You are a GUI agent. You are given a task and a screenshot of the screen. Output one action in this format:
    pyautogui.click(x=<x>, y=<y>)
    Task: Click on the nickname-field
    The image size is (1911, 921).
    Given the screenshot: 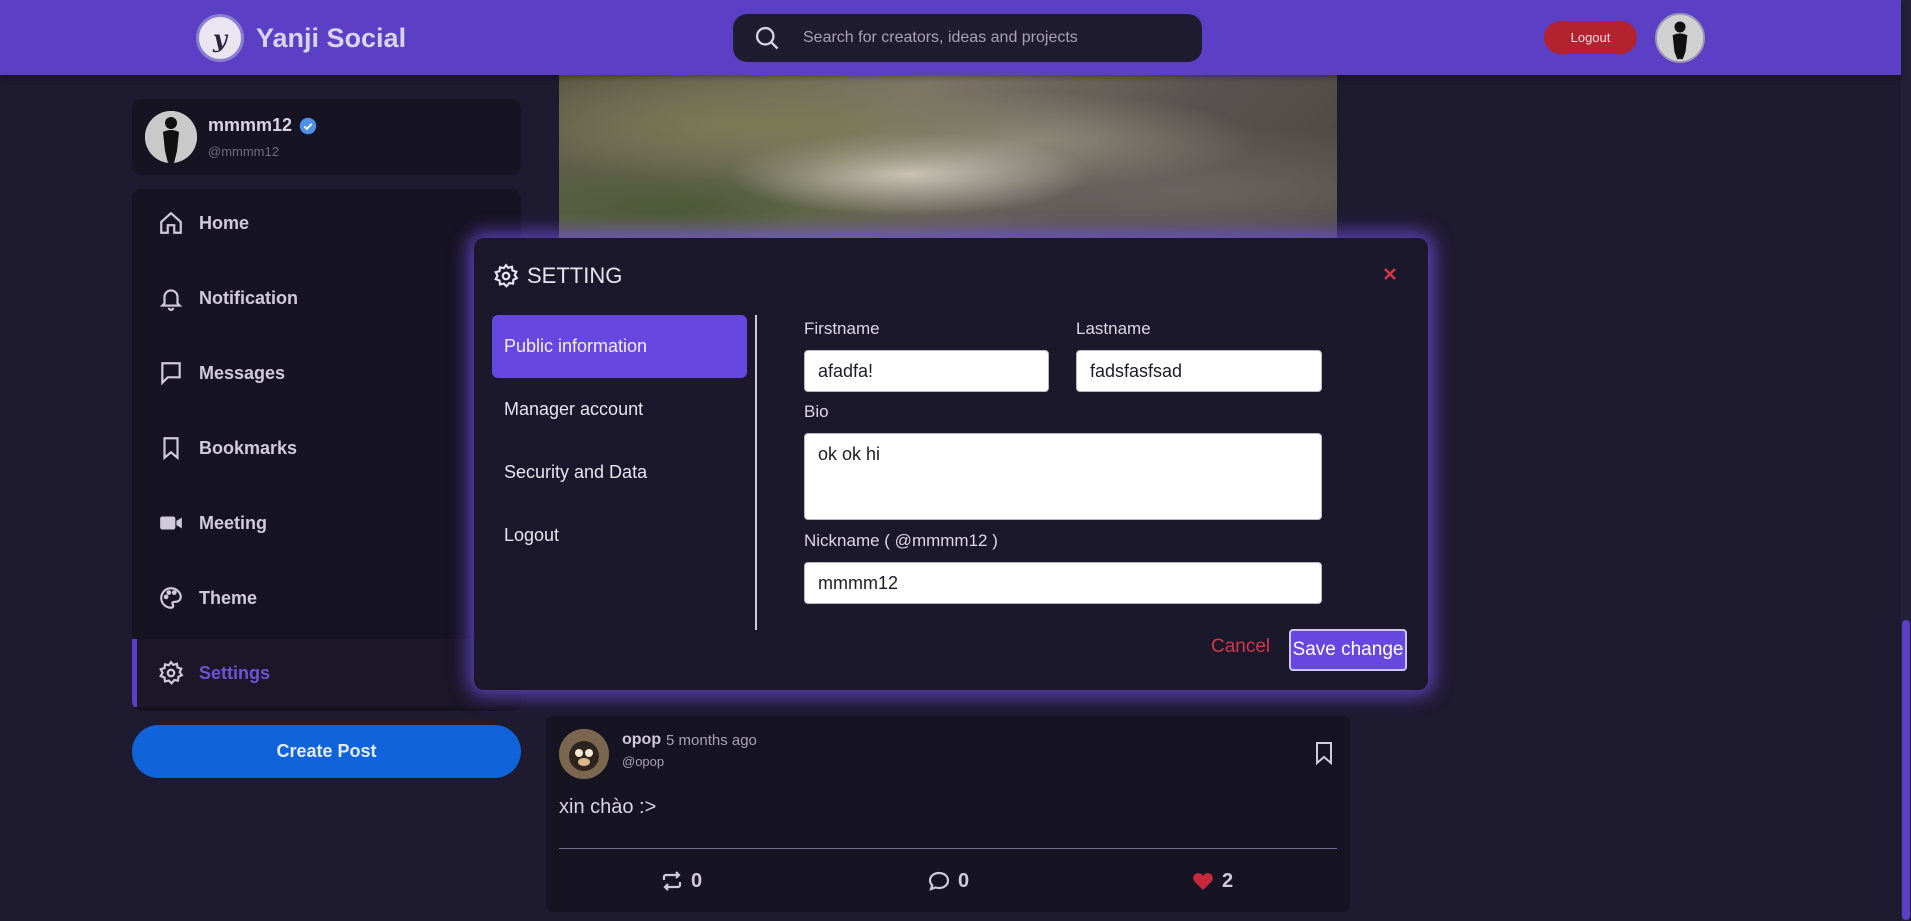 What is the action you would take?
    pyautogui.click(x=1063, y=583)
    